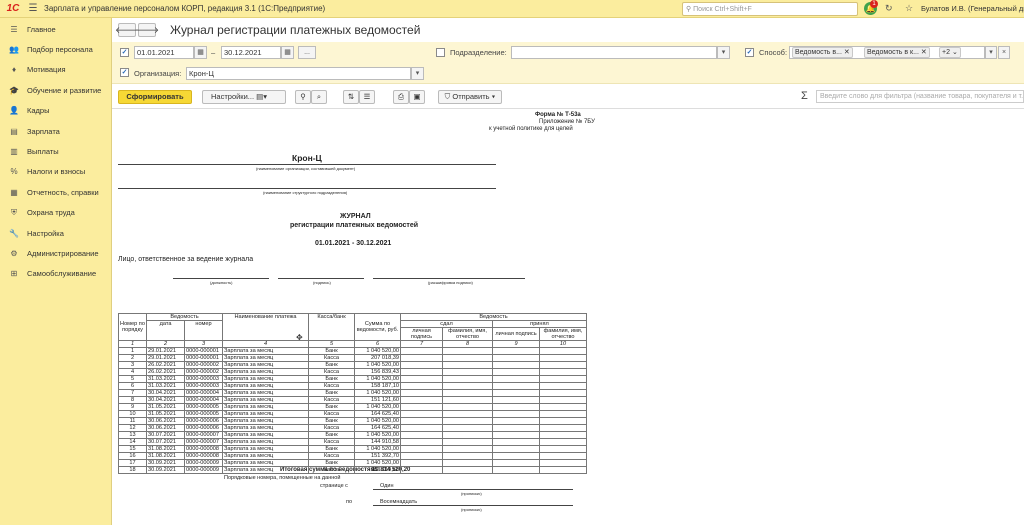  I want to click on date-from-input: 01.01.2021, so click(164, 52).